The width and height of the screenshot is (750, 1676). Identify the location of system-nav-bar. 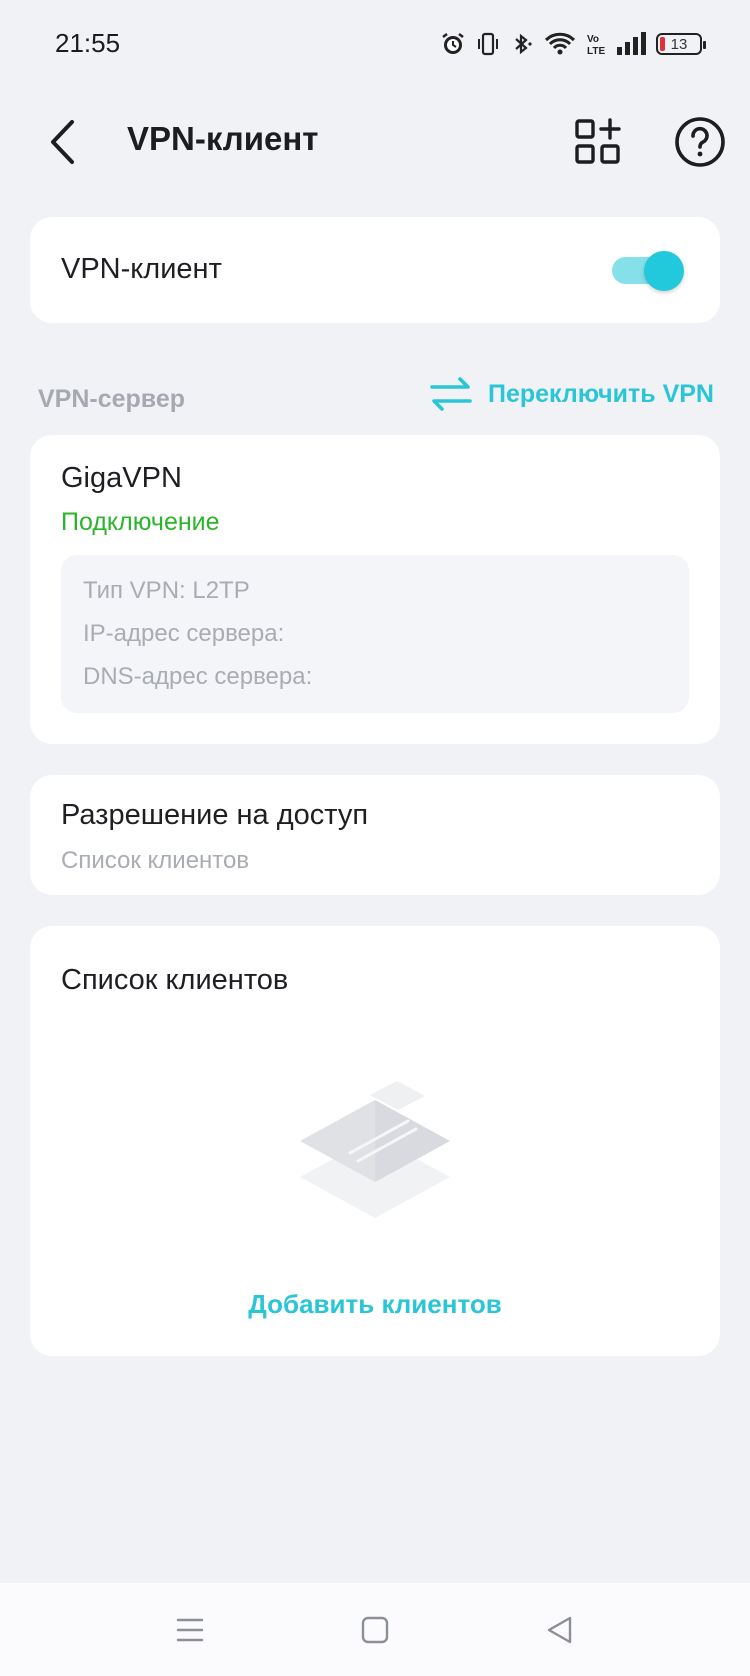
(375, 1629).